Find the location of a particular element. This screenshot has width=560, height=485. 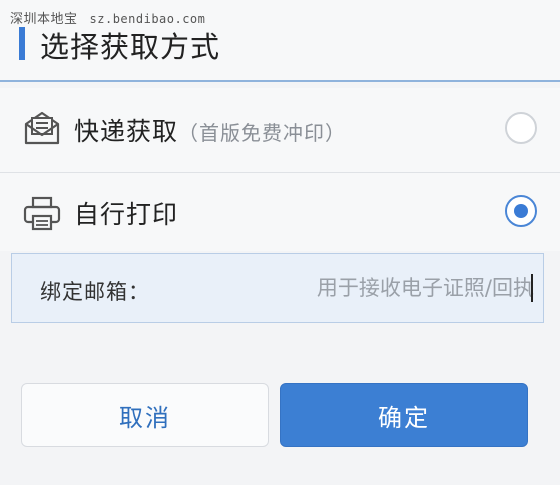

option-express-label: 快递获取 is located at coordinates (126, 131).